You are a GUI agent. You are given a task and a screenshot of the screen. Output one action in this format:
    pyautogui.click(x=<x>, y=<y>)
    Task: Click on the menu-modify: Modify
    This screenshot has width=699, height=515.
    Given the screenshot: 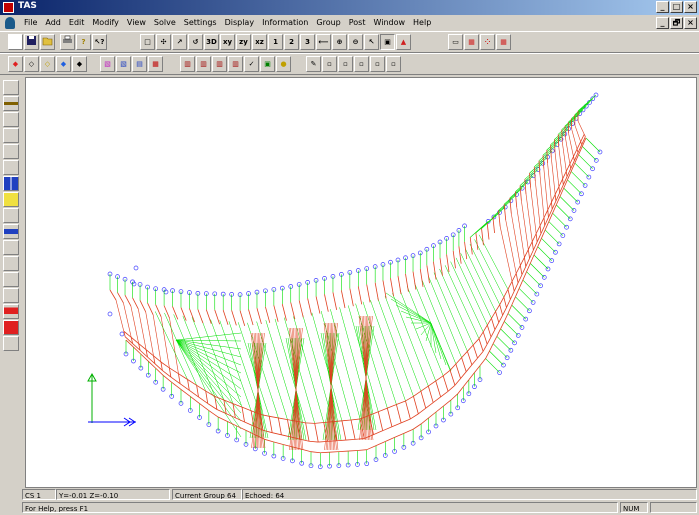 What is the action you would take?
    pyautogui.click(x=105, y=23)
    